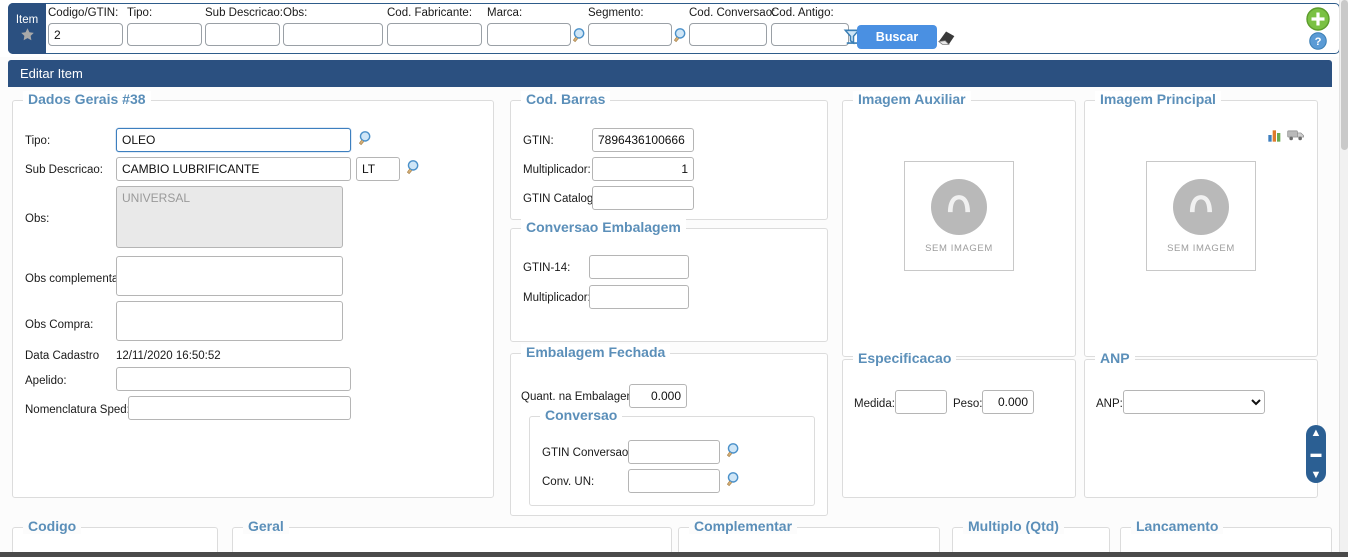 The image size is (1348, 557). What do you see at coordinates (85, 34) in the screenshot?
I see `toolbar-input-codigo-gtin` at bounding box center [85, 34].